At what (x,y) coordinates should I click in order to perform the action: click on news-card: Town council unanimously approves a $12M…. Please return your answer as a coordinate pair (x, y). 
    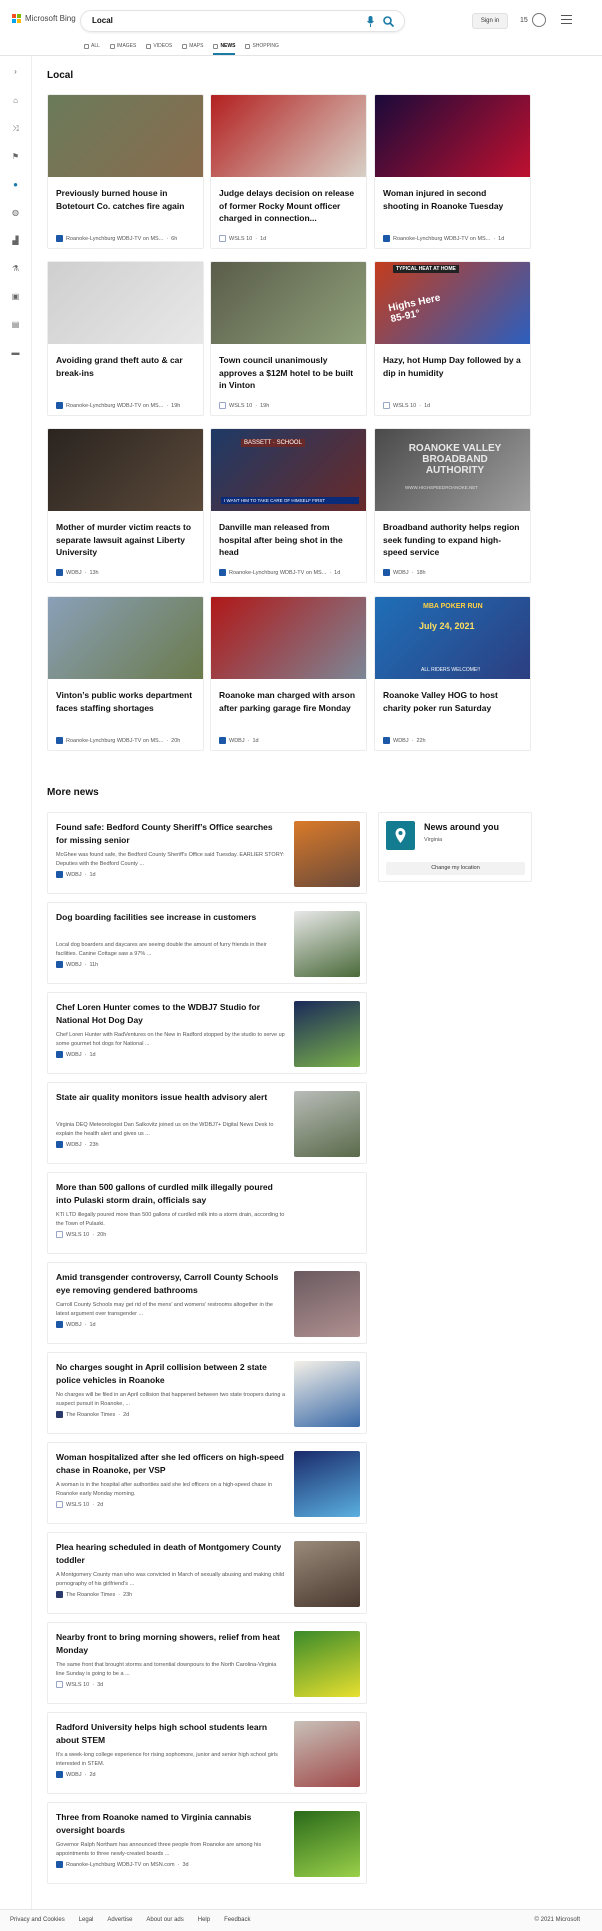
    Looking at the image, I should click on (288, 338).